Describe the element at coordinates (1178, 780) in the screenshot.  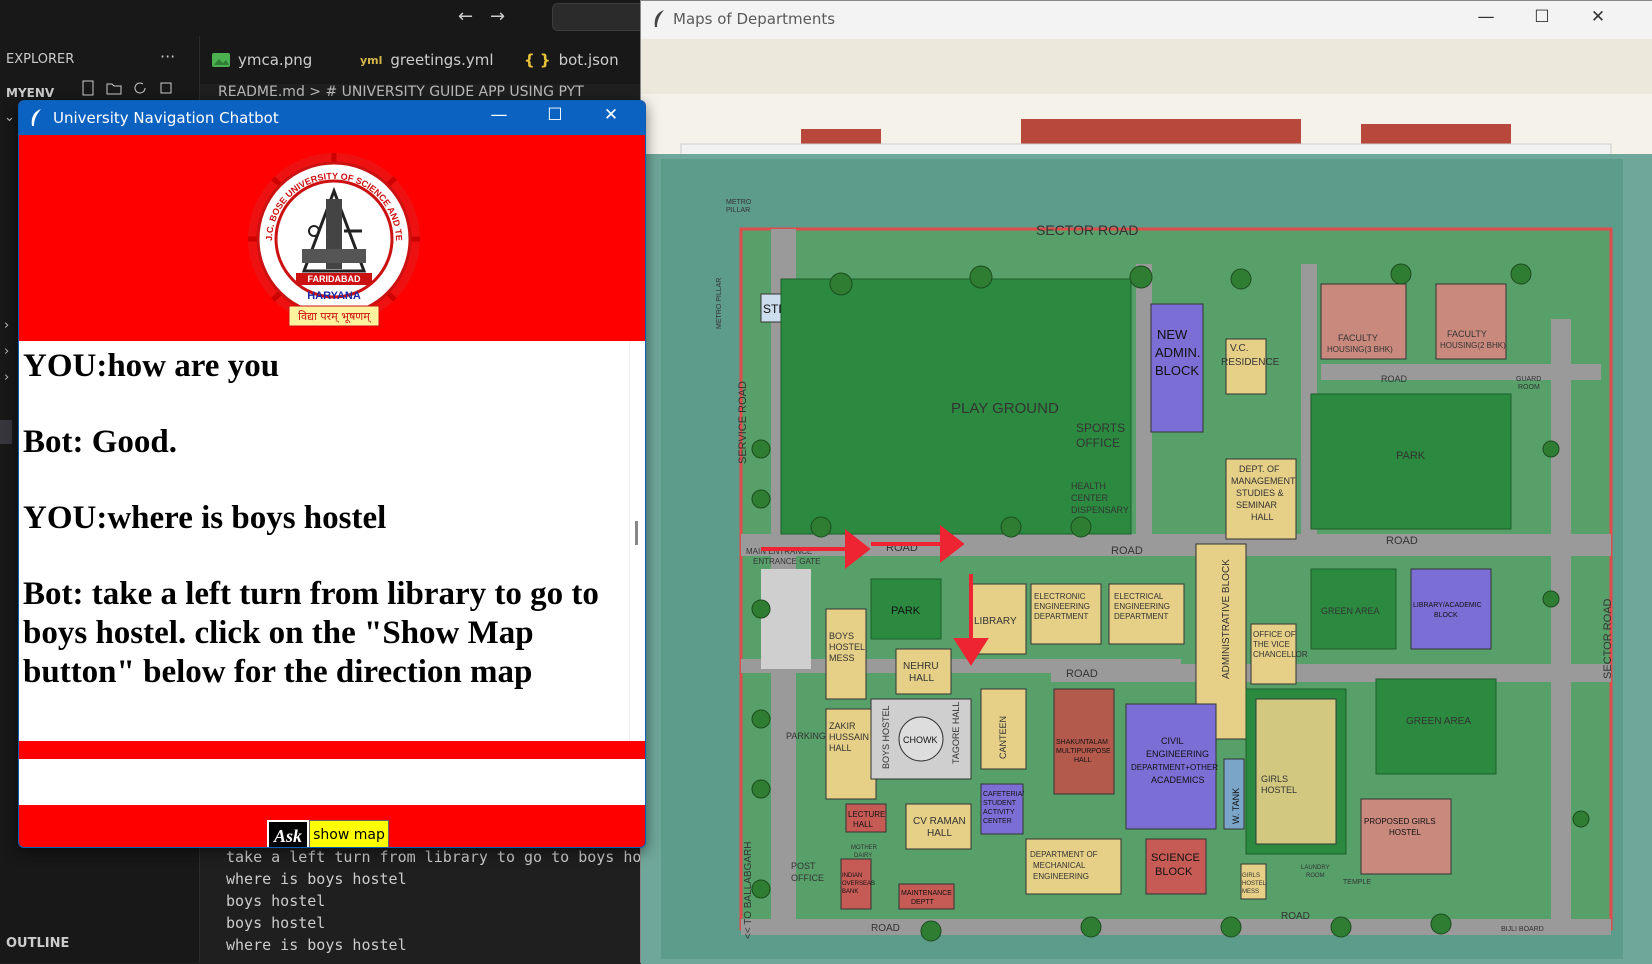
I see `svg-text: ACADEMICS` at that location.